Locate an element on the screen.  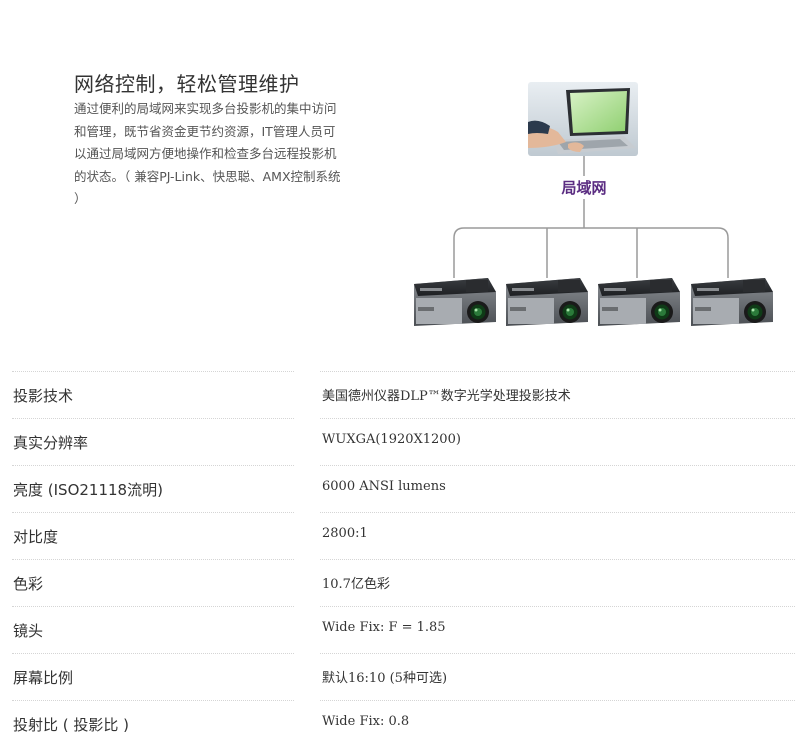
spec-row: 镜头 Wide Fix: F = 1.85 is located at coordinates (403, 629).